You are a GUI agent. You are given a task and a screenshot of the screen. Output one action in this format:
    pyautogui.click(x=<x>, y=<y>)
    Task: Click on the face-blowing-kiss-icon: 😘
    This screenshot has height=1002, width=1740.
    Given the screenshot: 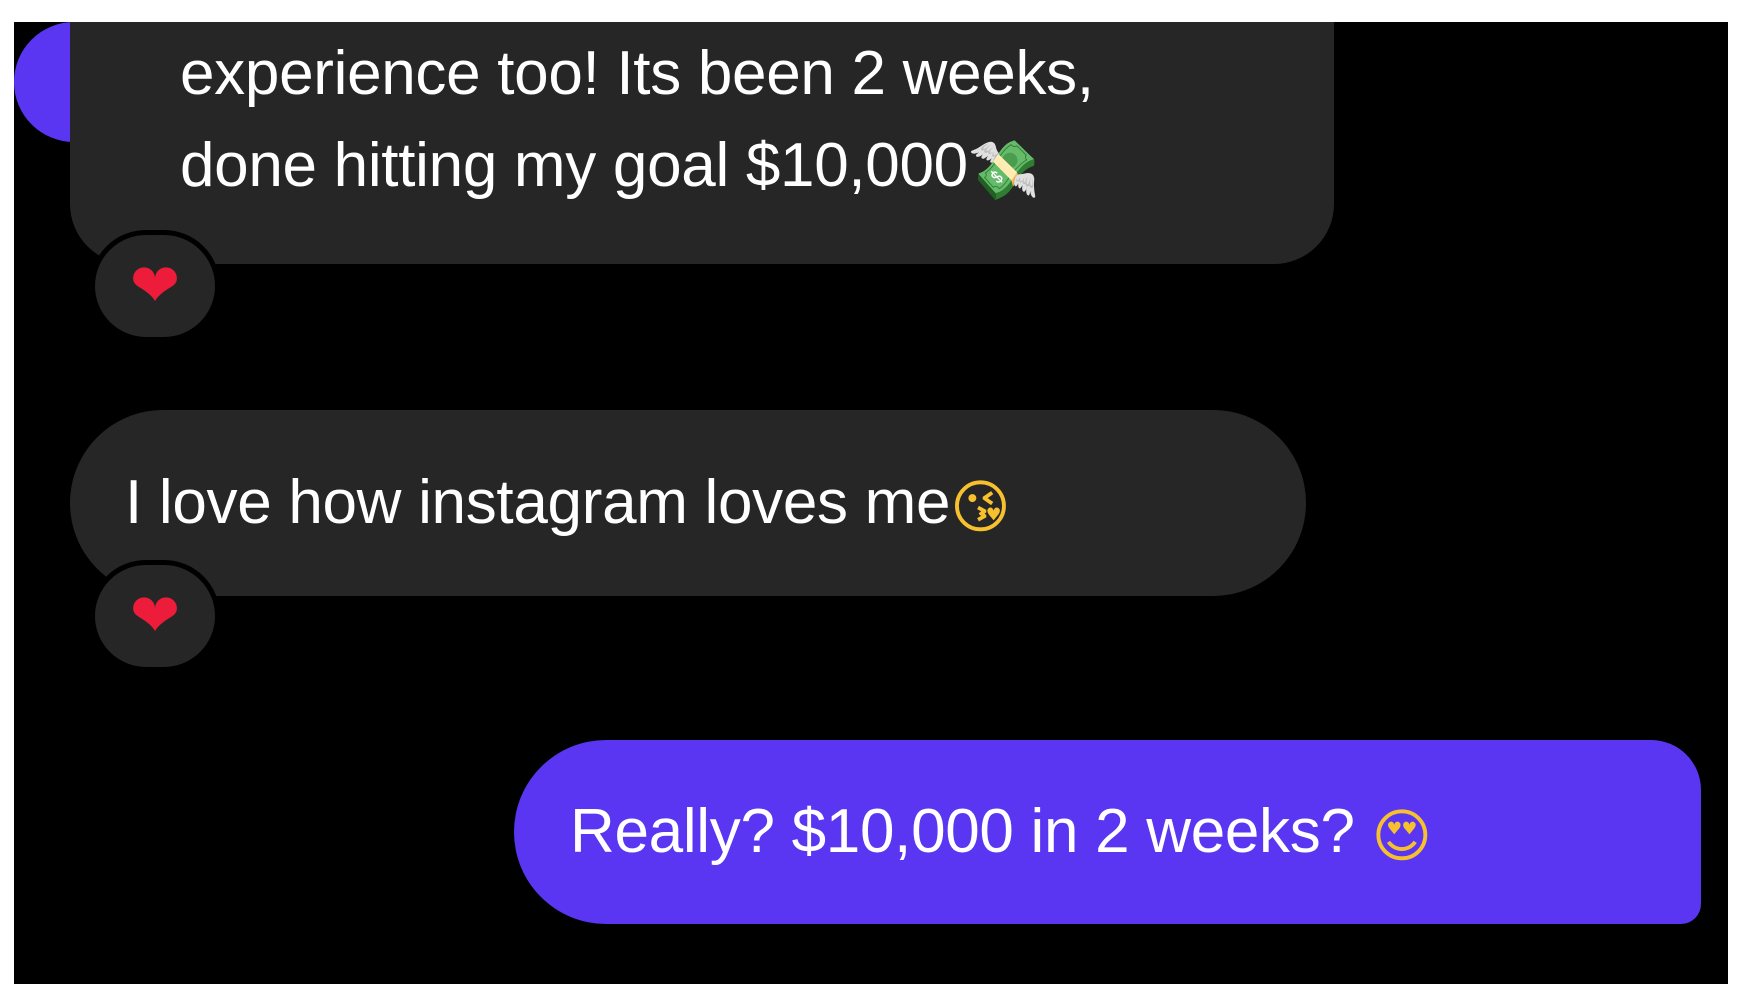 What is the action you would take?
    pyautogui.click(x=980, y=507)
    